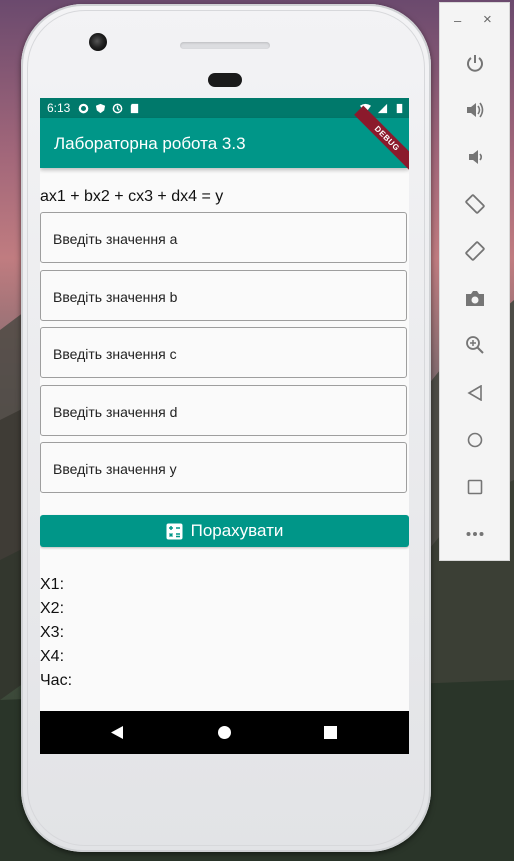  I want to click on earpiece, so click(225, 80).